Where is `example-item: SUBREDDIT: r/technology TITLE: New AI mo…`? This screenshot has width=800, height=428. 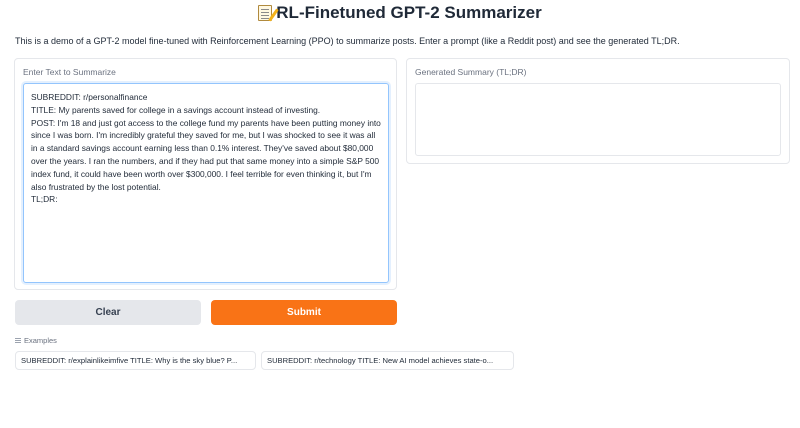
example-item: SUBREDDIT: r/technology TITLE: New AI mo… is located at coordinates (387, 360).